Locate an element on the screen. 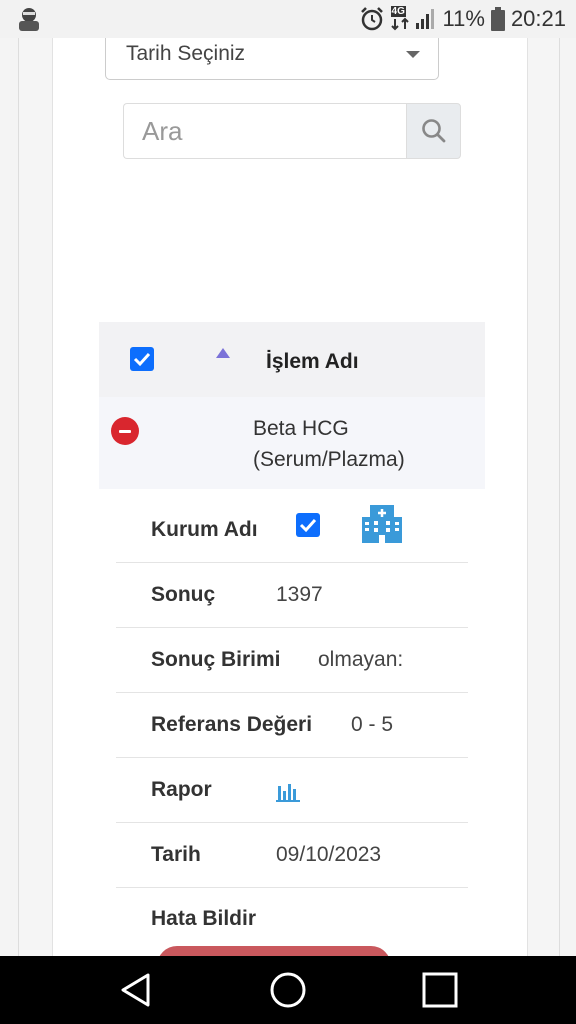 This screenshot has width=576, height=1024. detail-row-rapor: Rapor is located at coordinates (292, 790).